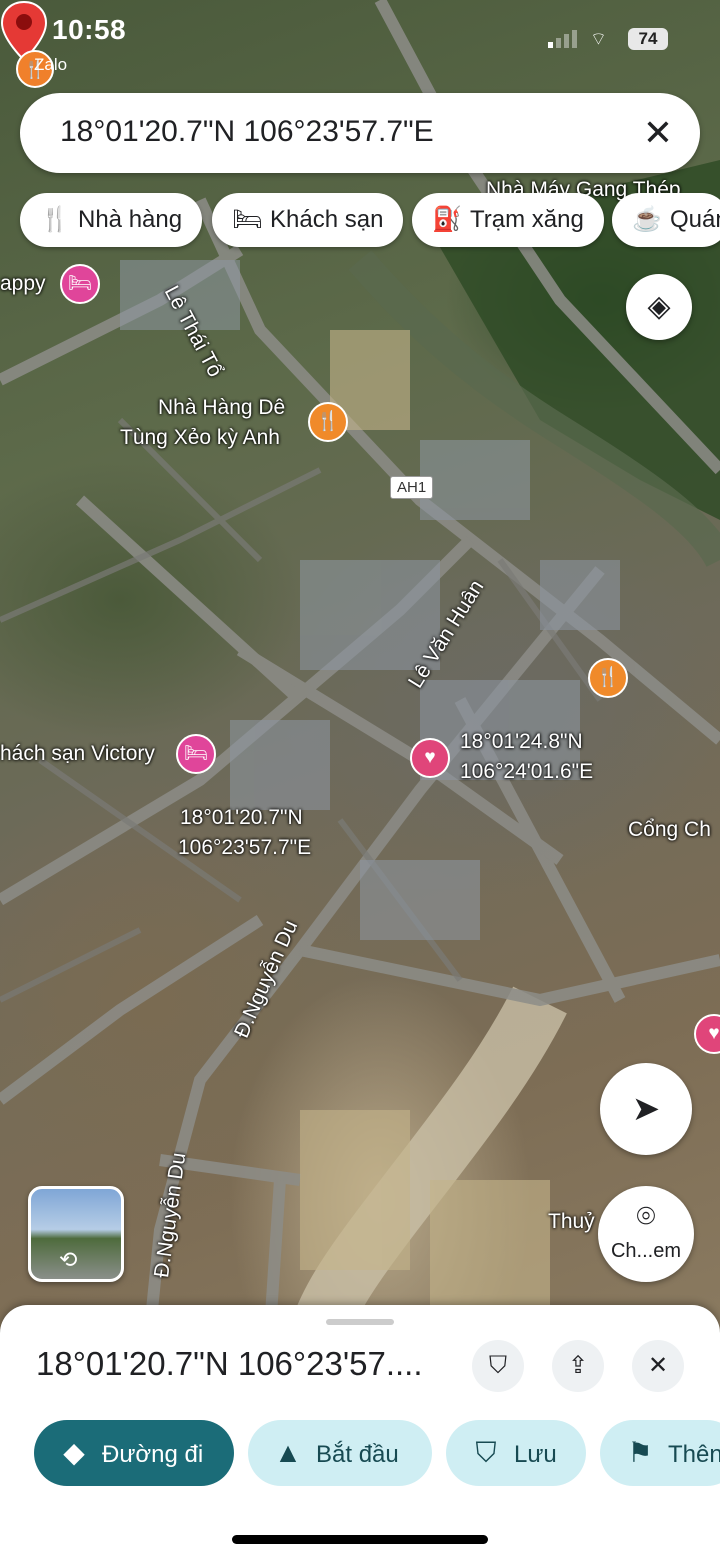 The width and height of the screenshot is (720, 1558). I want to click on close-icon: ✕, so click(658, 1365).